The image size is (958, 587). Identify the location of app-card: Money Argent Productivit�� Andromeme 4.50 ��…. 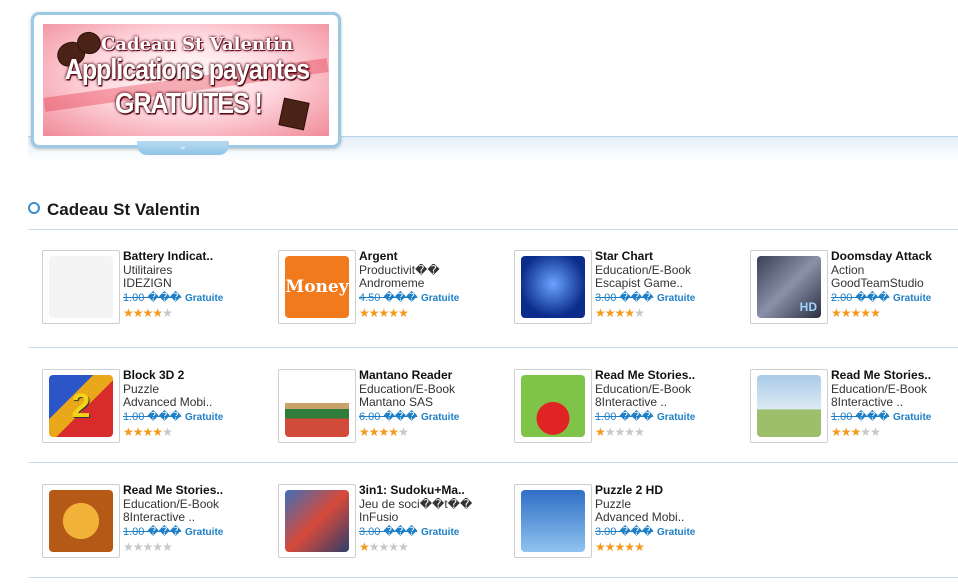
(393, 290).